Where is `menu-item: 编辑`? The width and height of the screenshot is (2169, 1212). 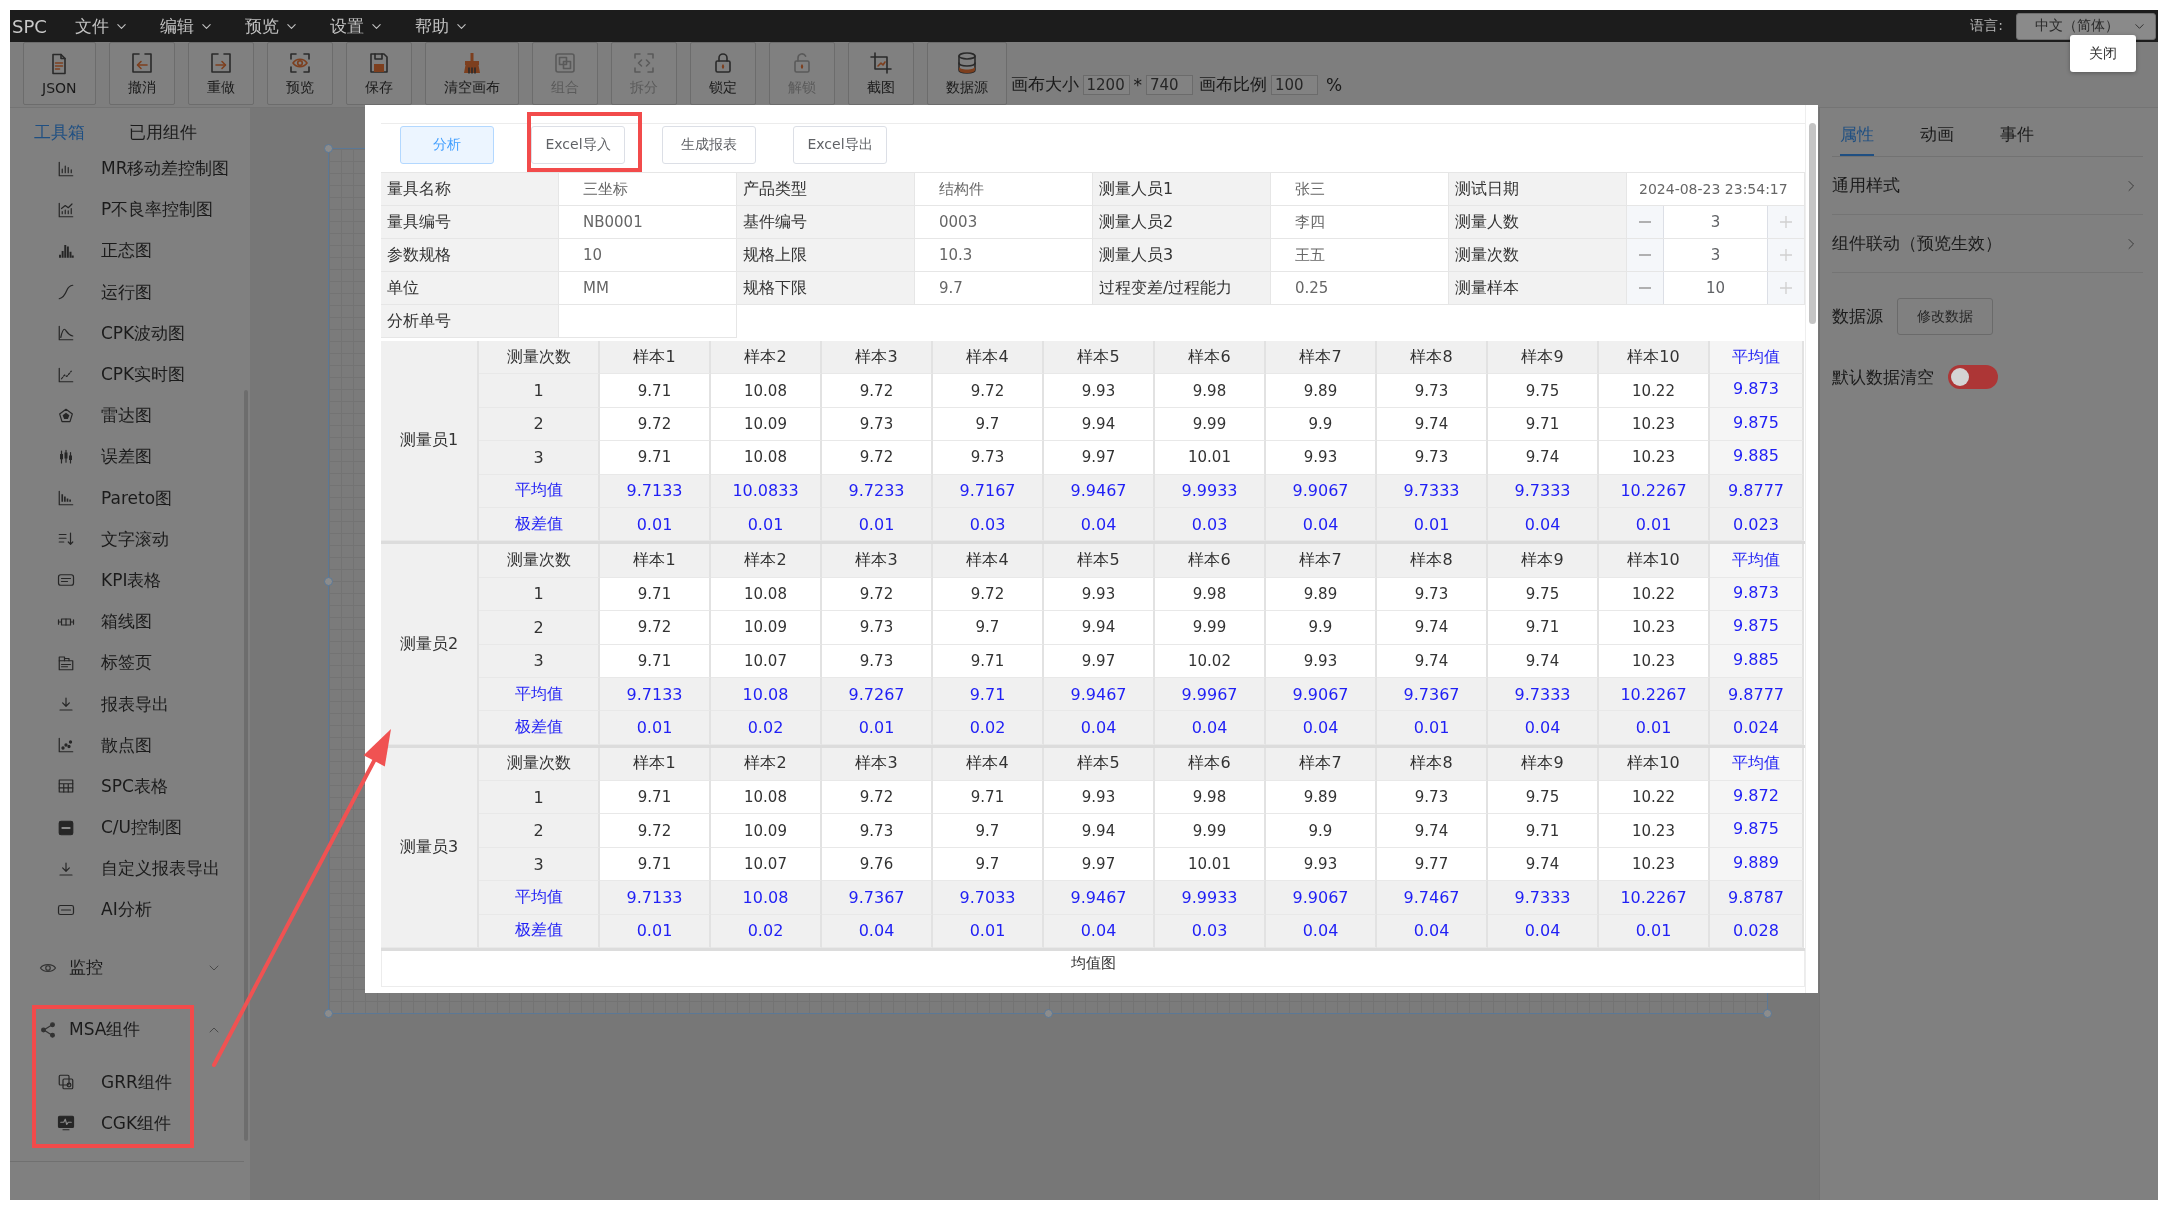 menu-item: 编辑 is located at coordinates (185, 26).